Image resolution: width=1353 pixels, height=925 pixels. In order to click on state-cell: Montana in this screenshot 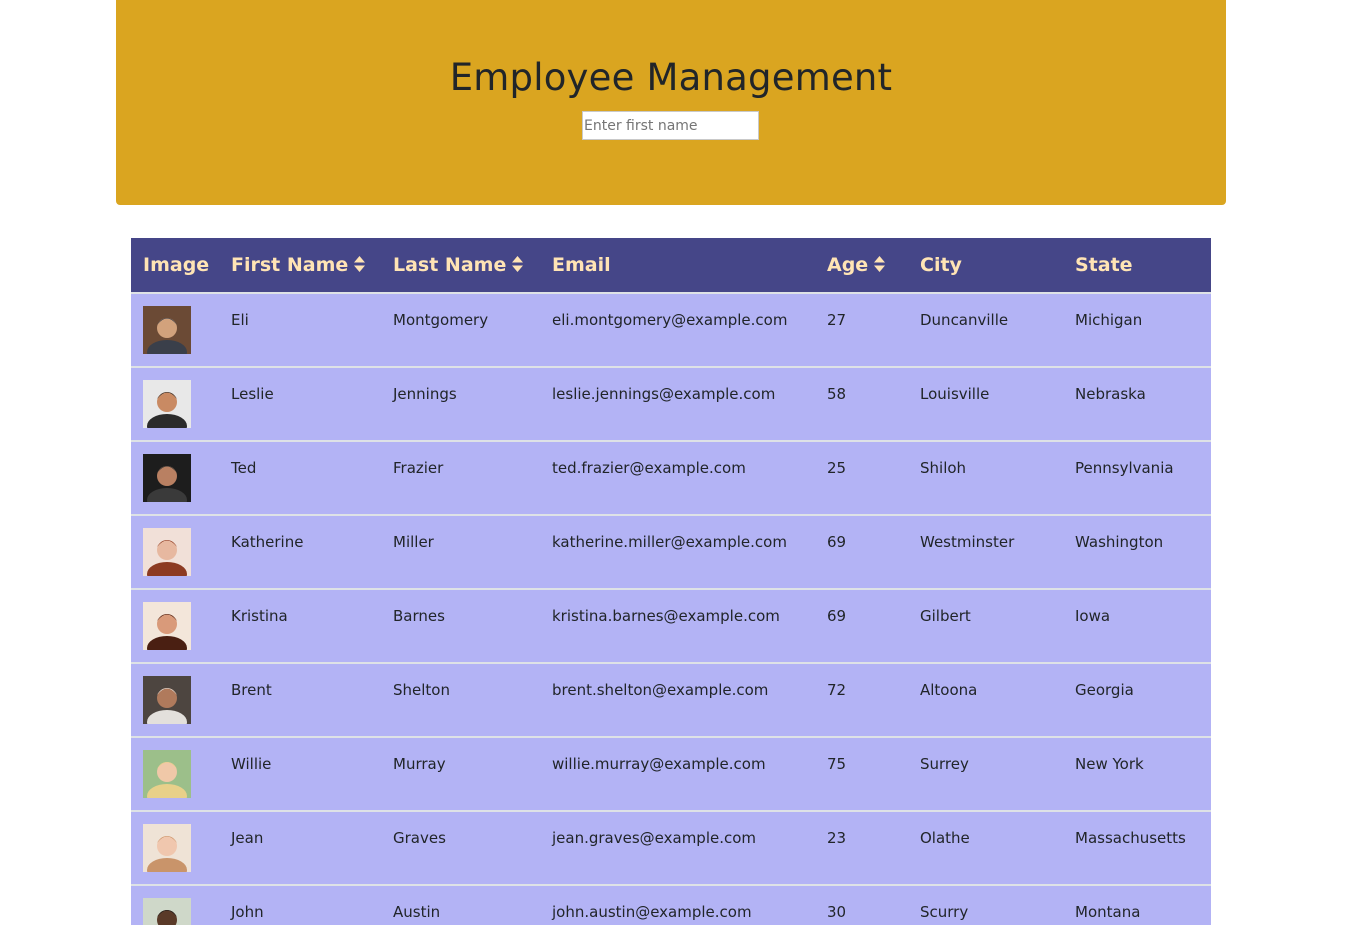, I will do `click(1108, 912)`.